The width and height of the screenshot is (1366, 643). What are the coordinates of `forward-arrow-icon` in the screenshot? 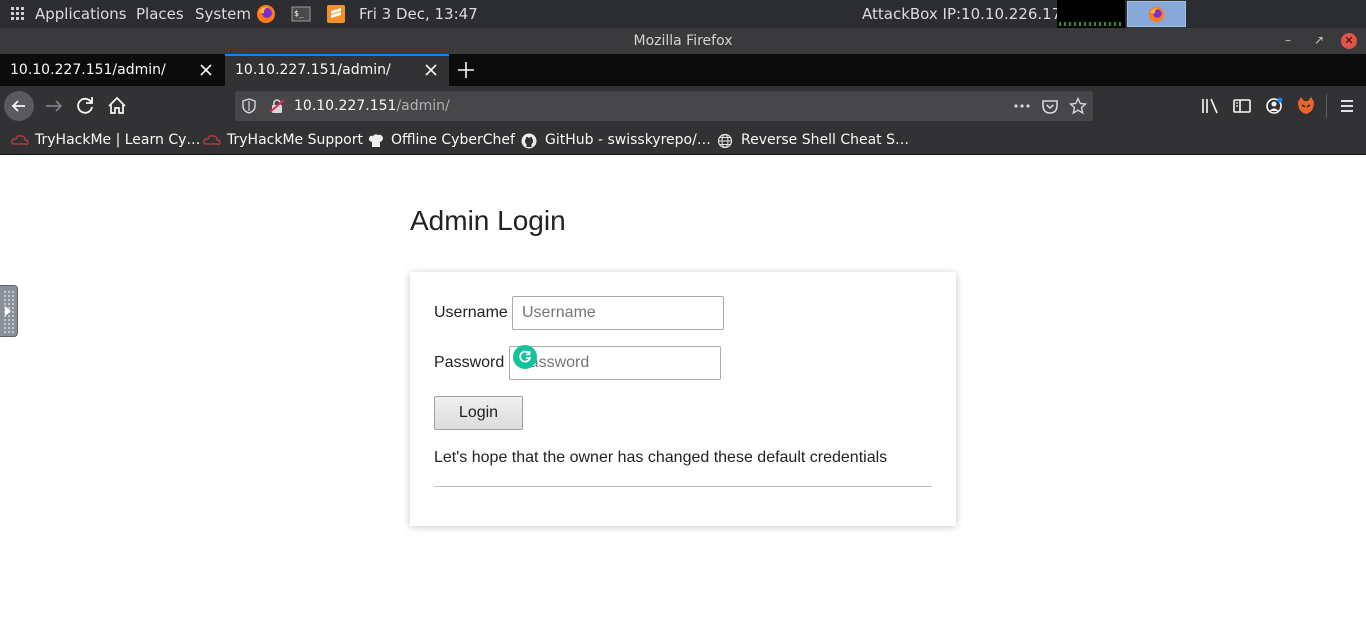 It's located at (54, 106).